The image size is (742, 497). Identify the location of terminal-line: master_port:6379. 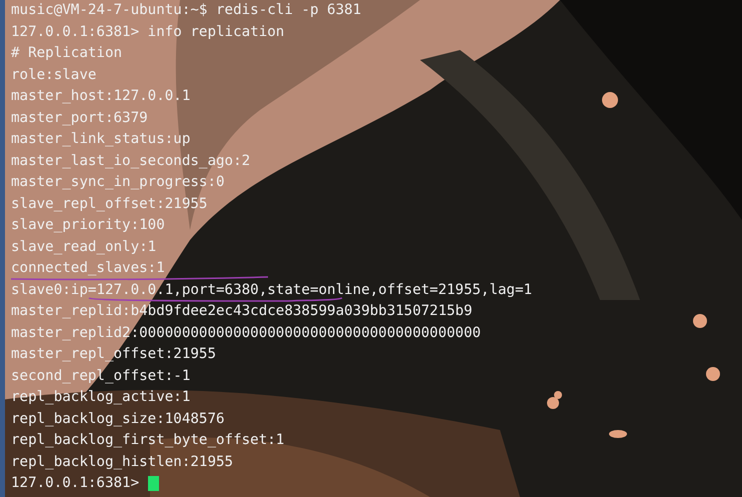
(79, 118).